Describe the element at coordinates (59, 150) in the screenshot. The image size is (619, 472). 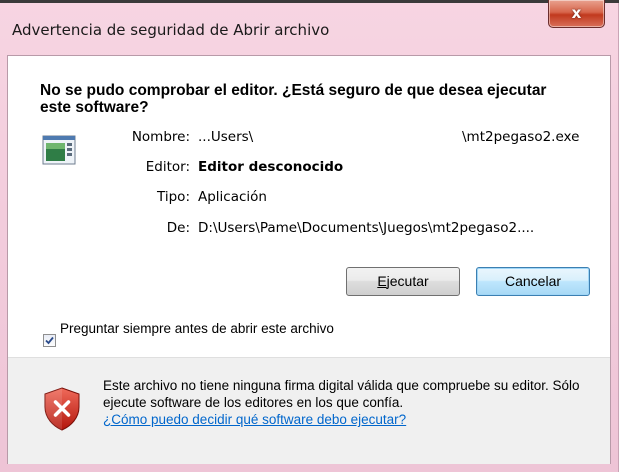
I see `application-window-icon` at that location.